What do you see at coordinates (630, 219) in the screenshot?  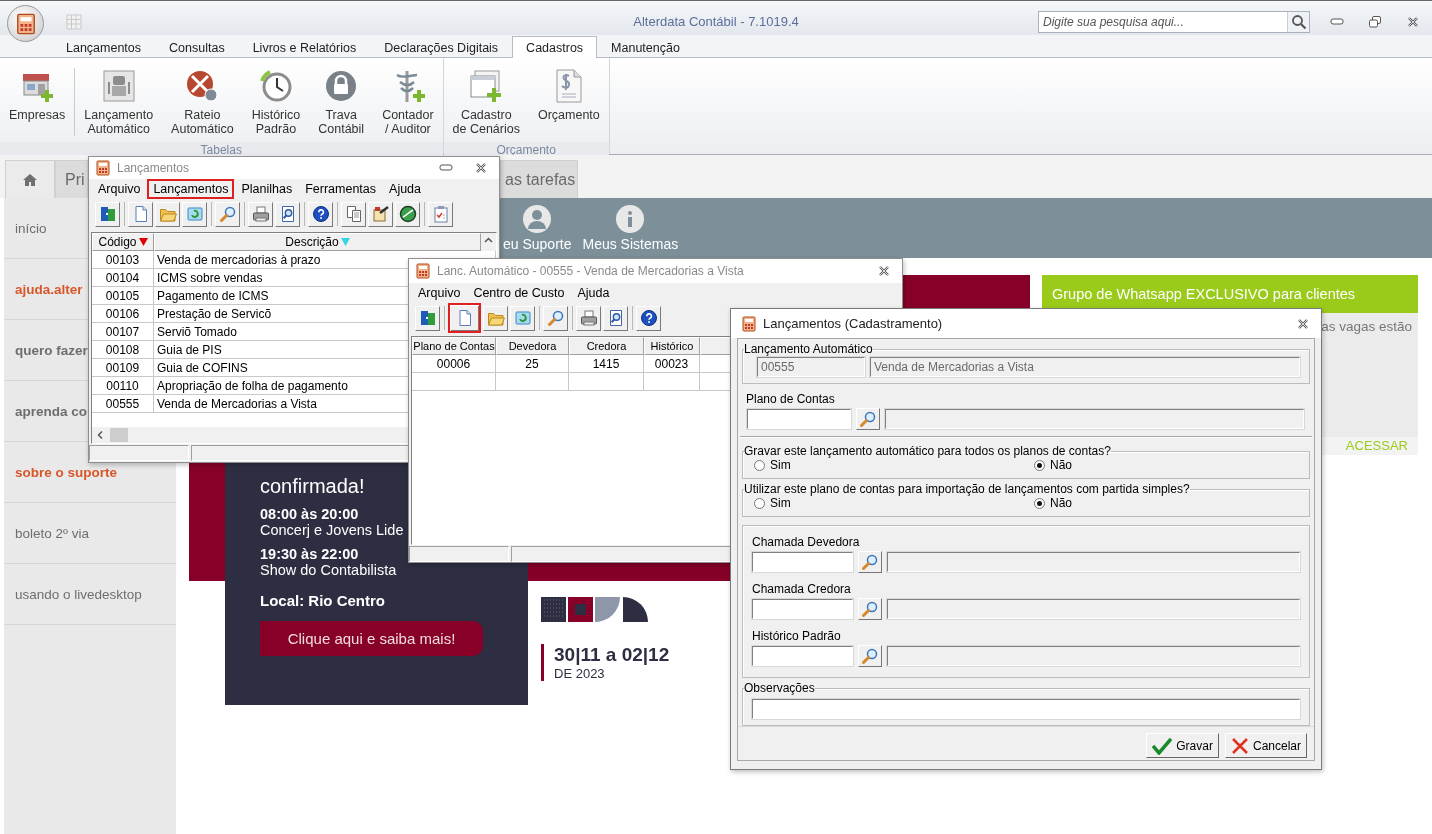 I see `info-icon` at bounding box center [630, 219].